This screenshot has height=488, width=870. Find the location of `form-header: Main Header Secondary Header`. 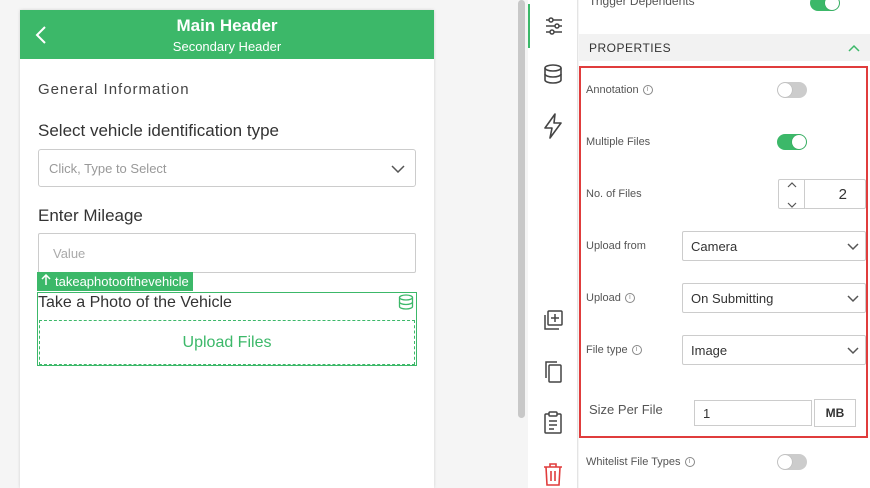

form-header: Main Header Secondary Header is located at coordinates (227, 34).